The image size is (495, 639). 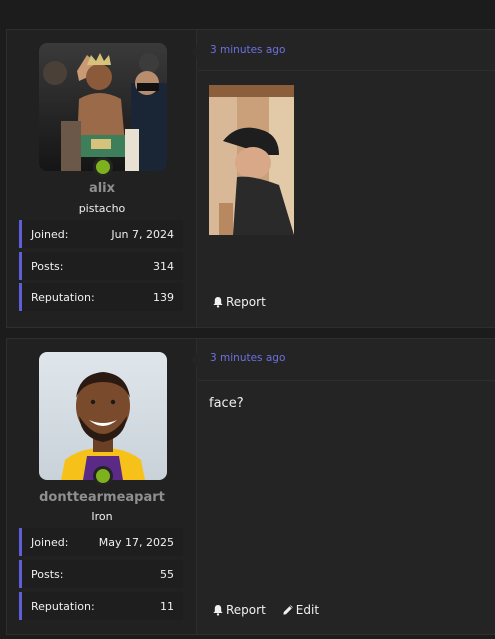 I want to click on stat-reputation: Reputation: 11, so click(x=101, y=606).